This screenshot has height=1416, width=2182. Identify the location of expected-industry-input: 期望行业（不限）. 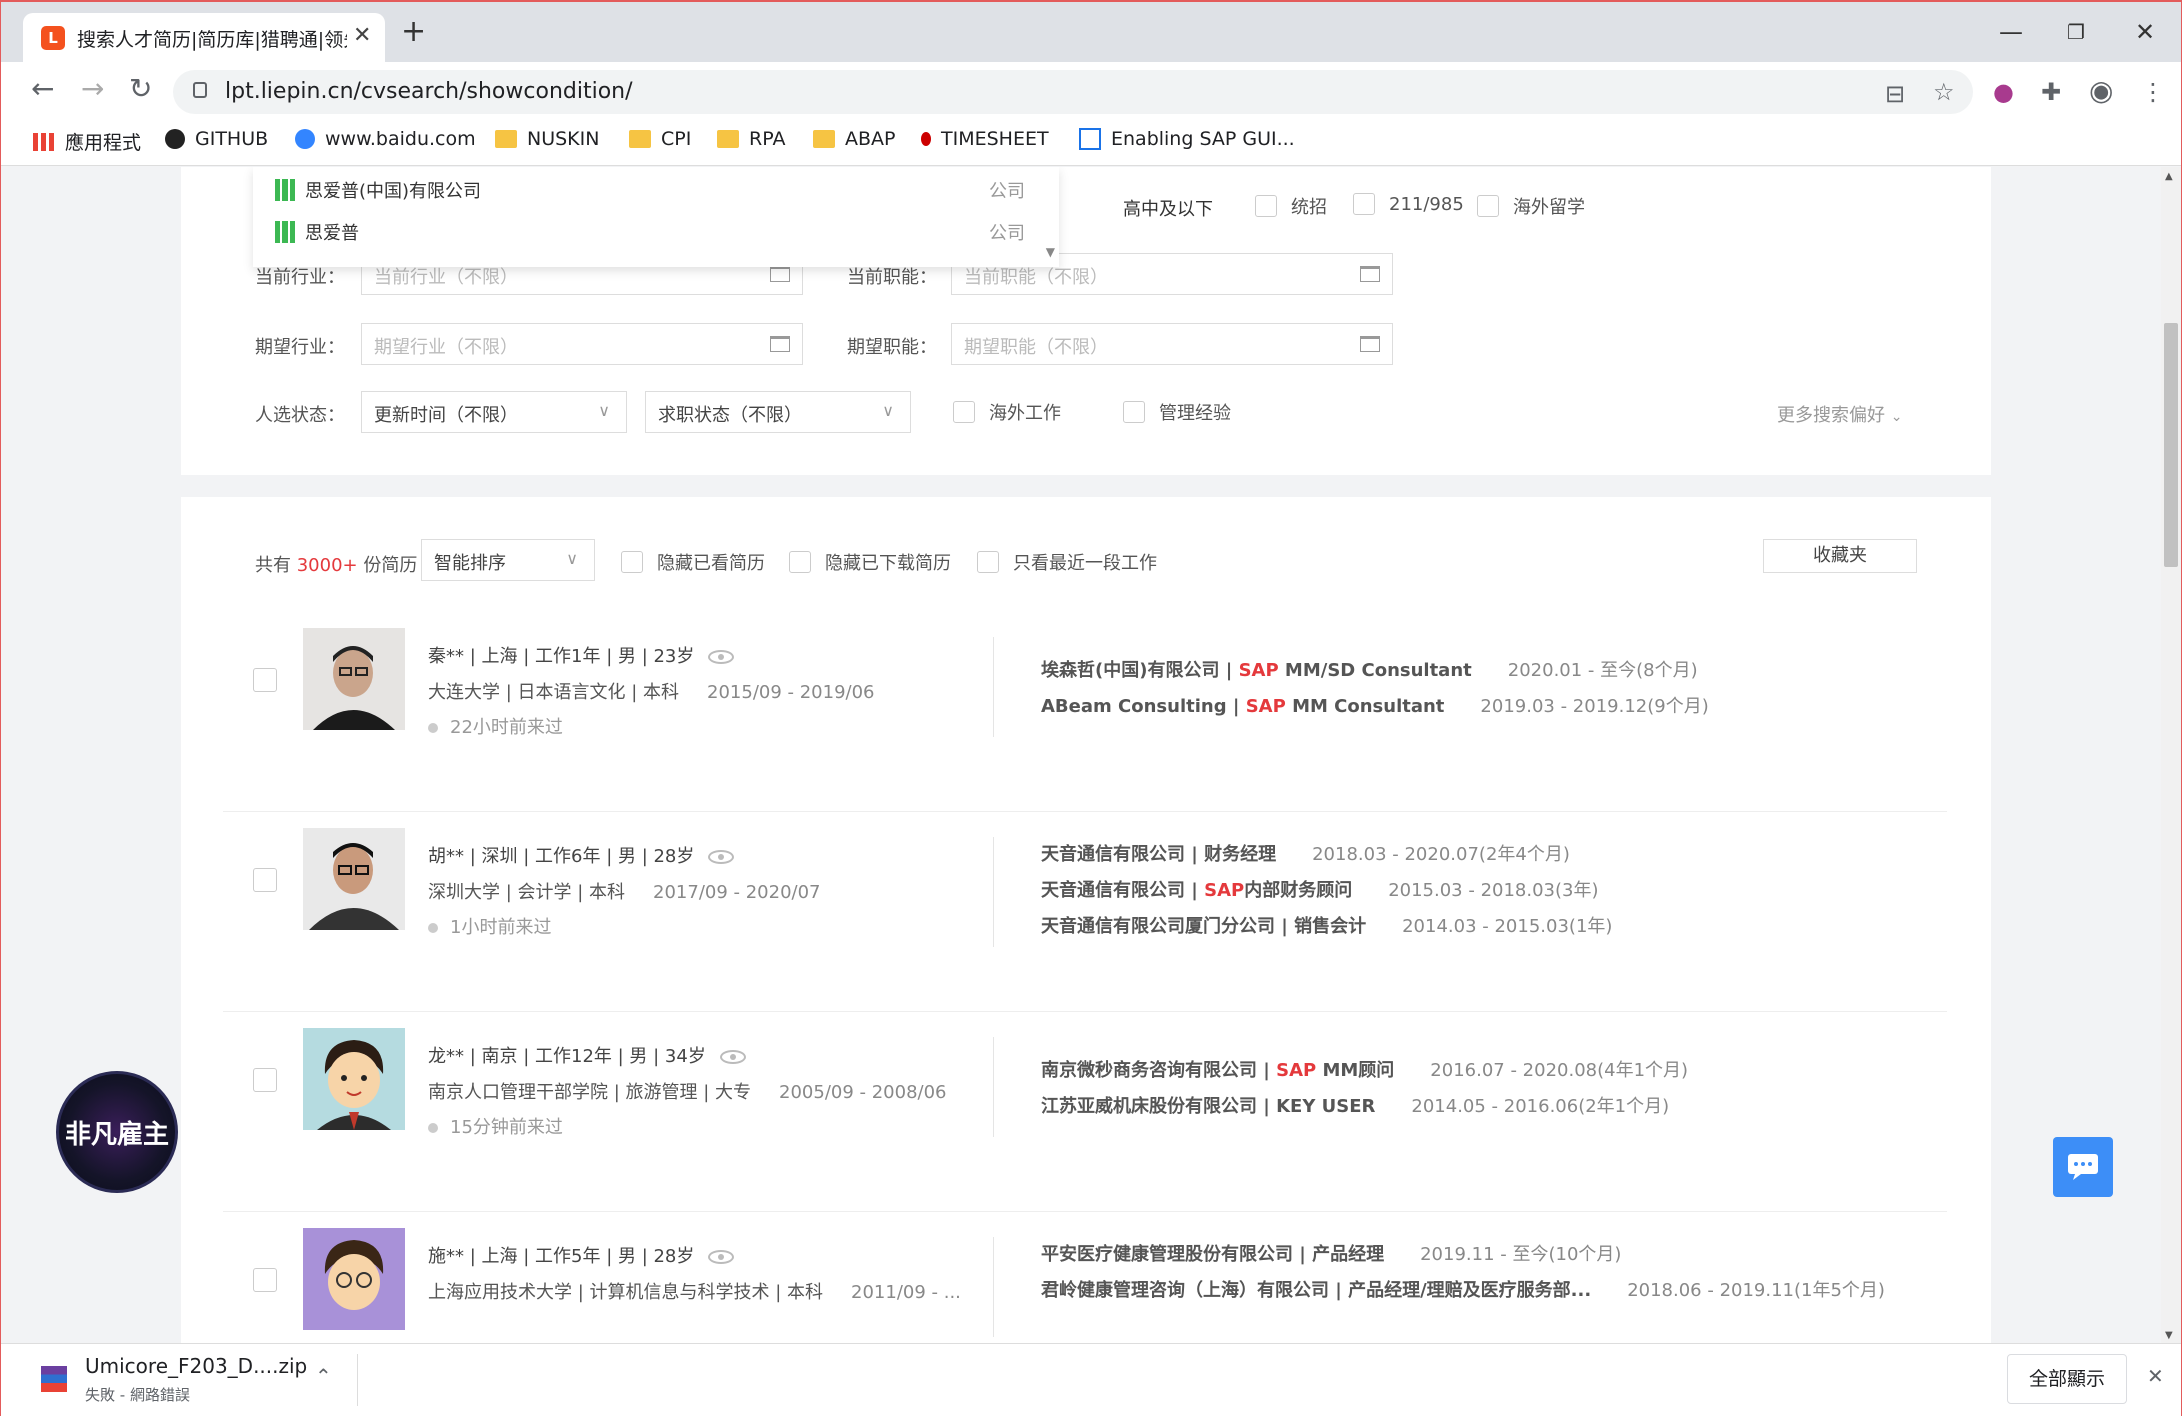
(582, 344).